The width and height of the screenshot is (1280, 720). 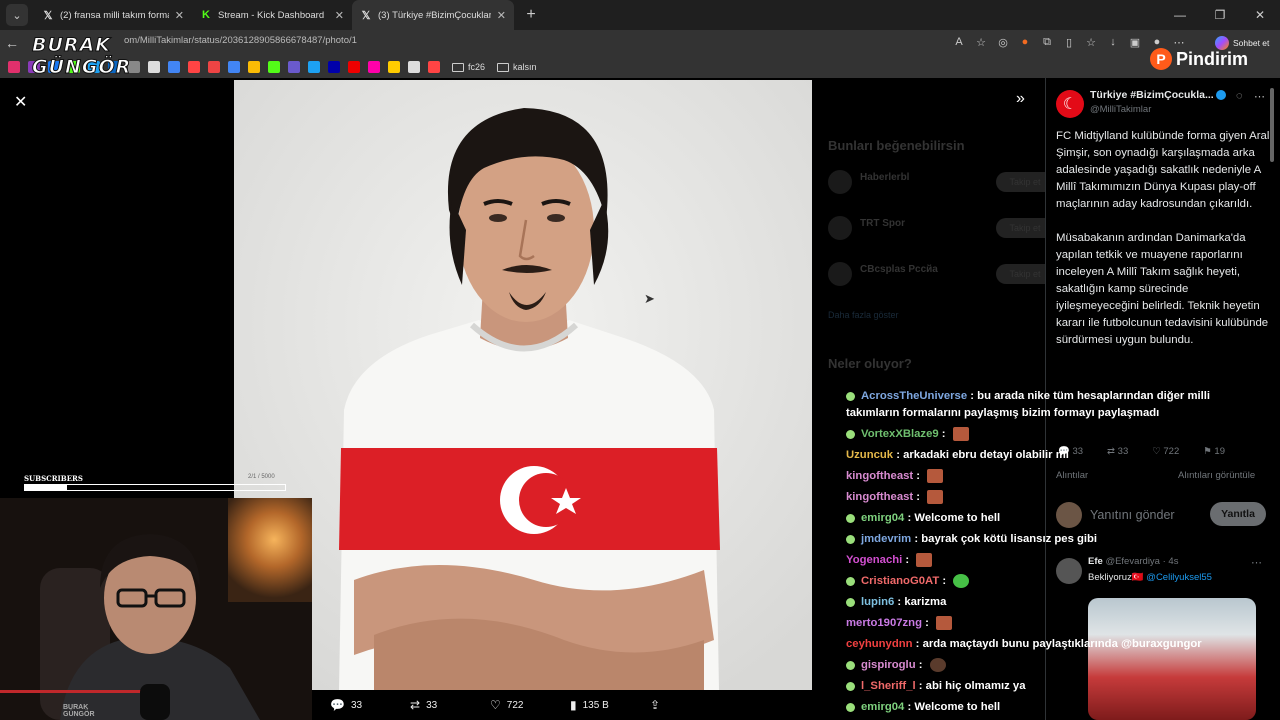 I want to click on restore-icon: ❐, so click(x=1220, y=15).